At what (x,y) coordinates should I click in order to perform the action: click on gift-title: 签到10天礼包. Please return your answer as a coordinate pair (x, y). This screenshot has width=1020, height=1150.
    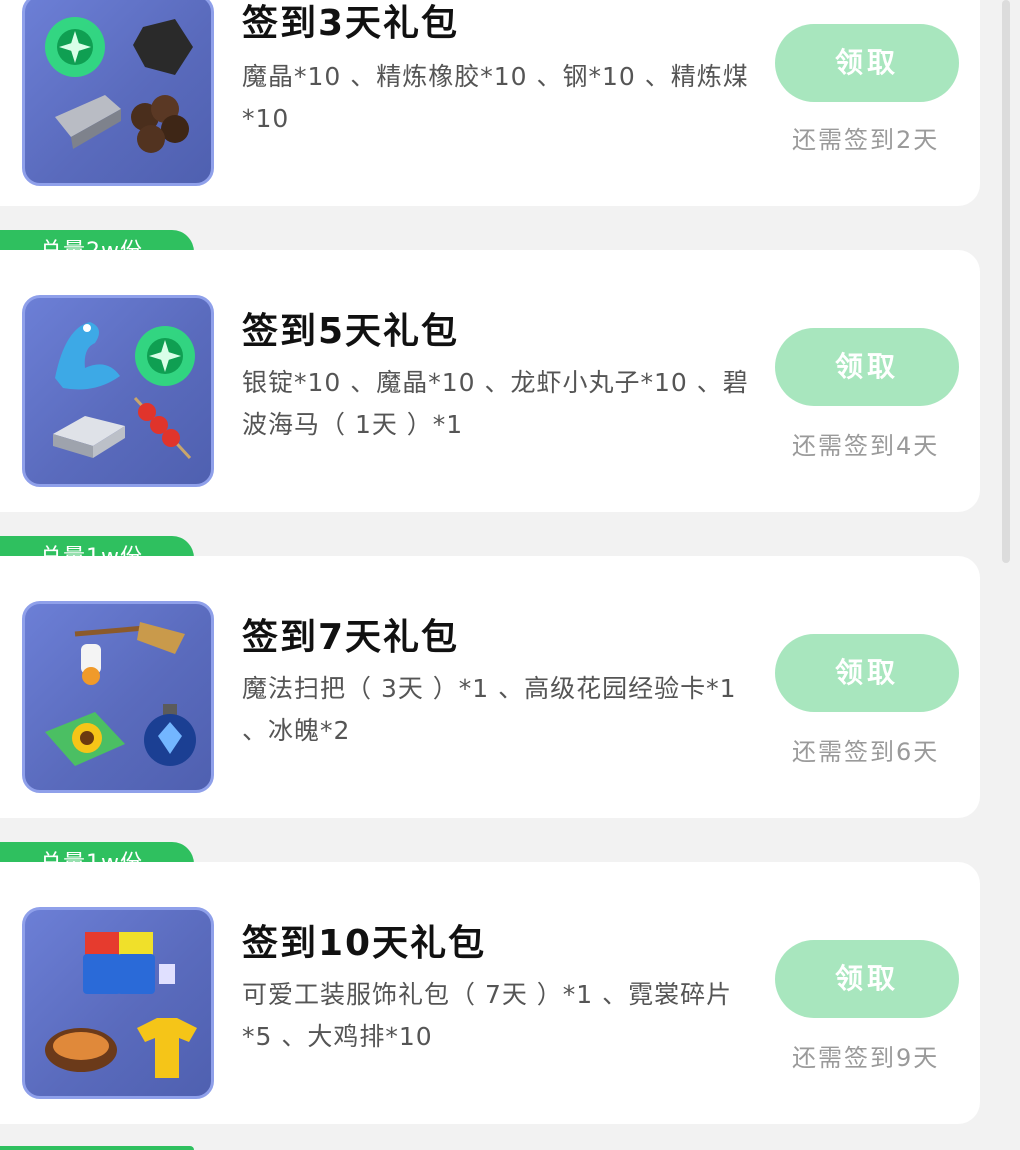
    Looking at the image, I should click on (364, 943).